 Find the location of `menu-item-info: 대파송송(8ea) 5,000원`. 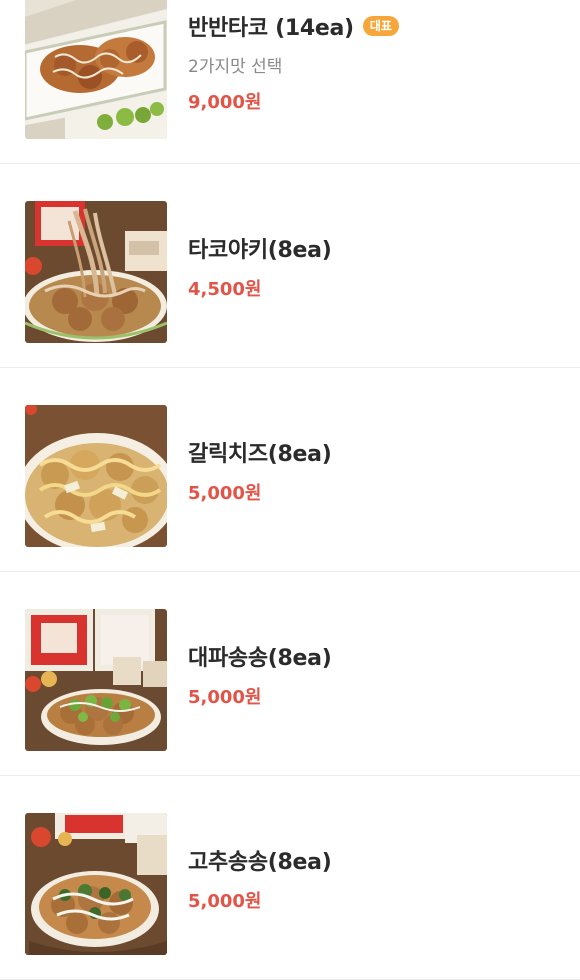

menu-item-info: 대파송송(8ea) 5,000원 is located at coordinates (374, 674).